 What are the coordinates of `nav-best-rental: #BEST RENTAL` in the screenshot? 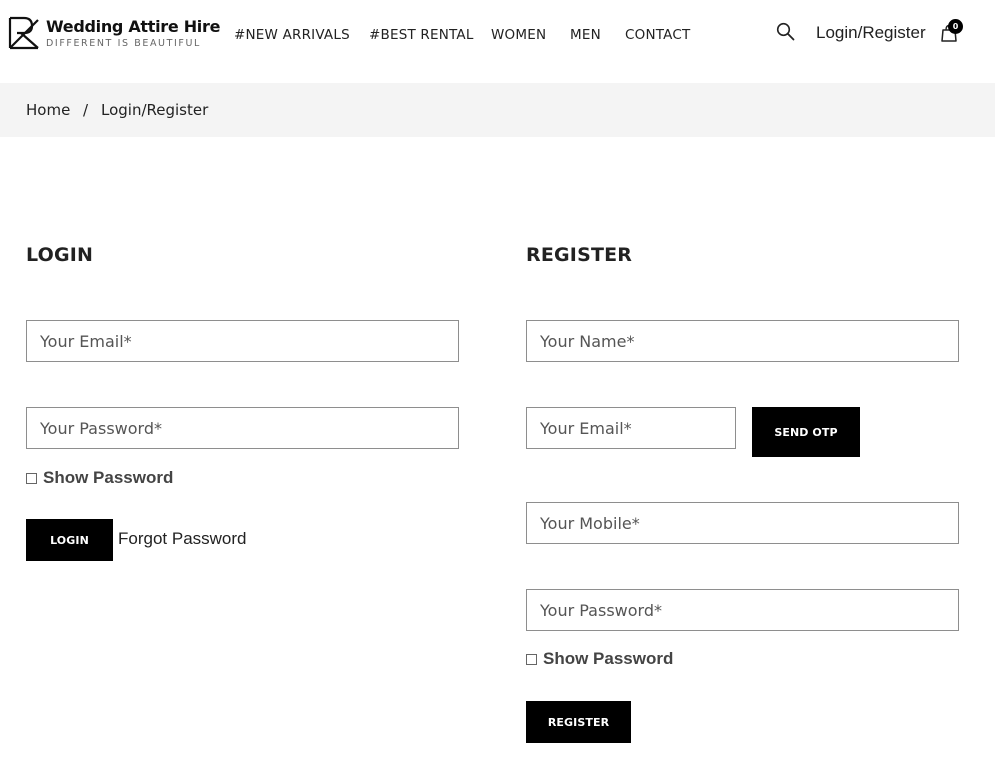 It's located at (421, 35).